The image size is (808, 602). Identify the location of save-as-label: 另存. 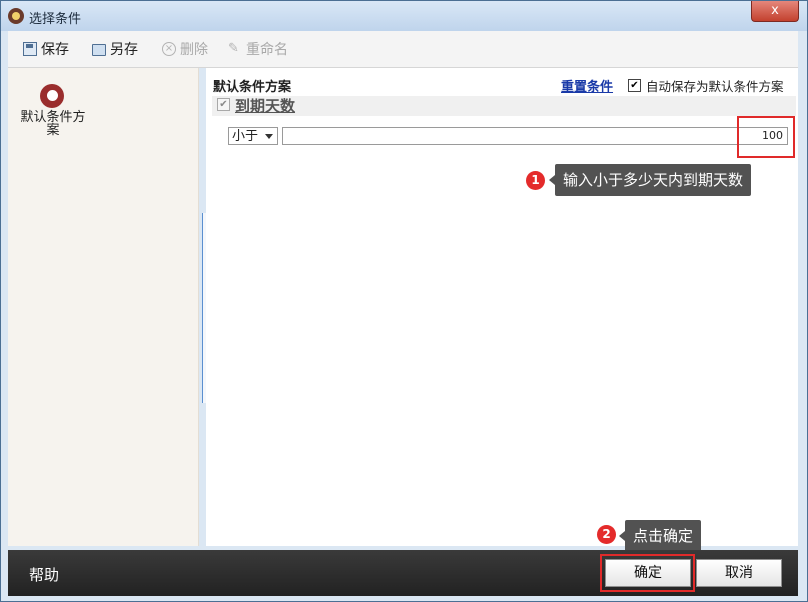
(124, 50).